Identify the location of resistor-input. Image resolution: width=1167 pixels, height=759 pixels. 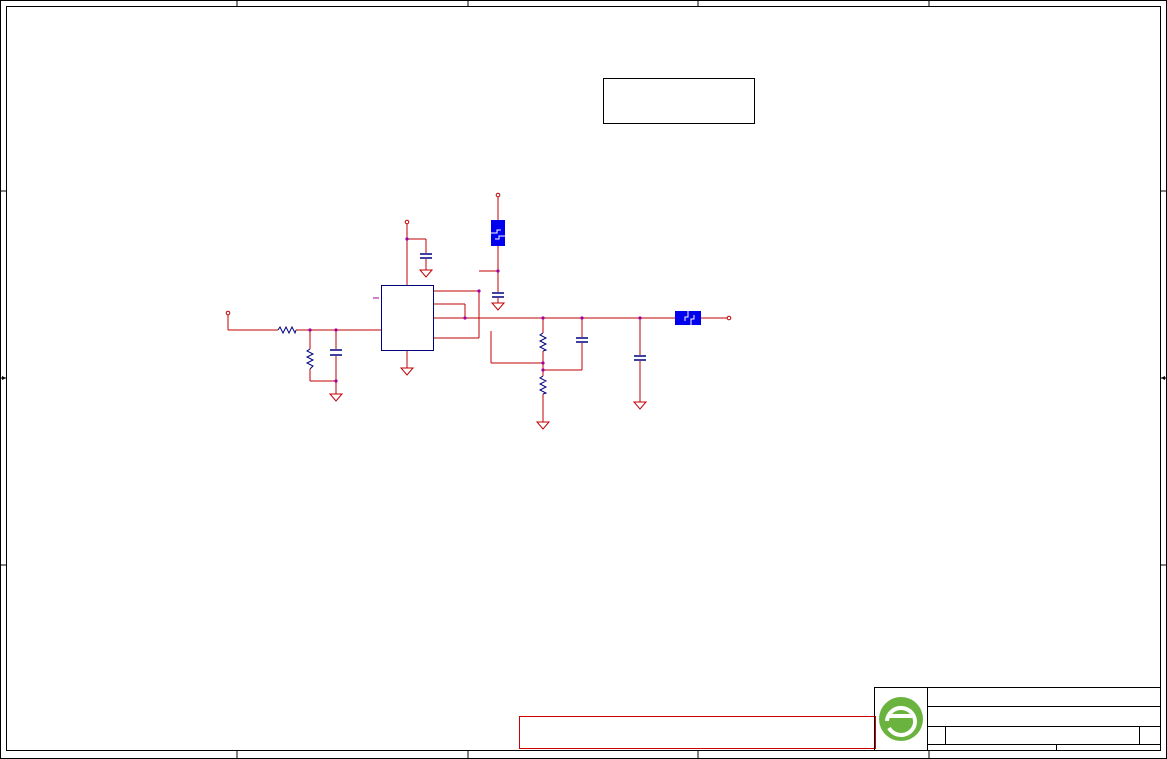
(287, 330).